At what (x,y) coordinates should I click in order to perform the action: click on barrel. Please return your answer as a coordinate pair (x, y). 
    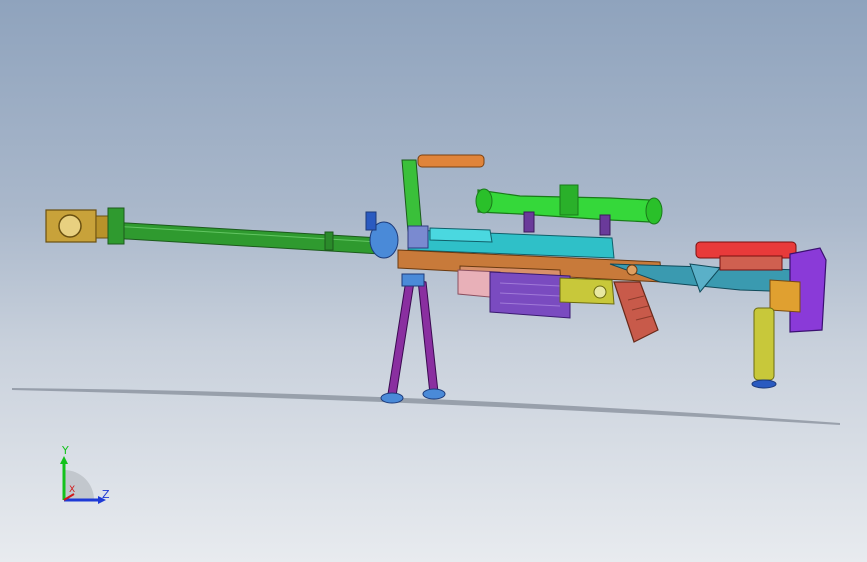
    Looking at the image, I should click on (245, 238).